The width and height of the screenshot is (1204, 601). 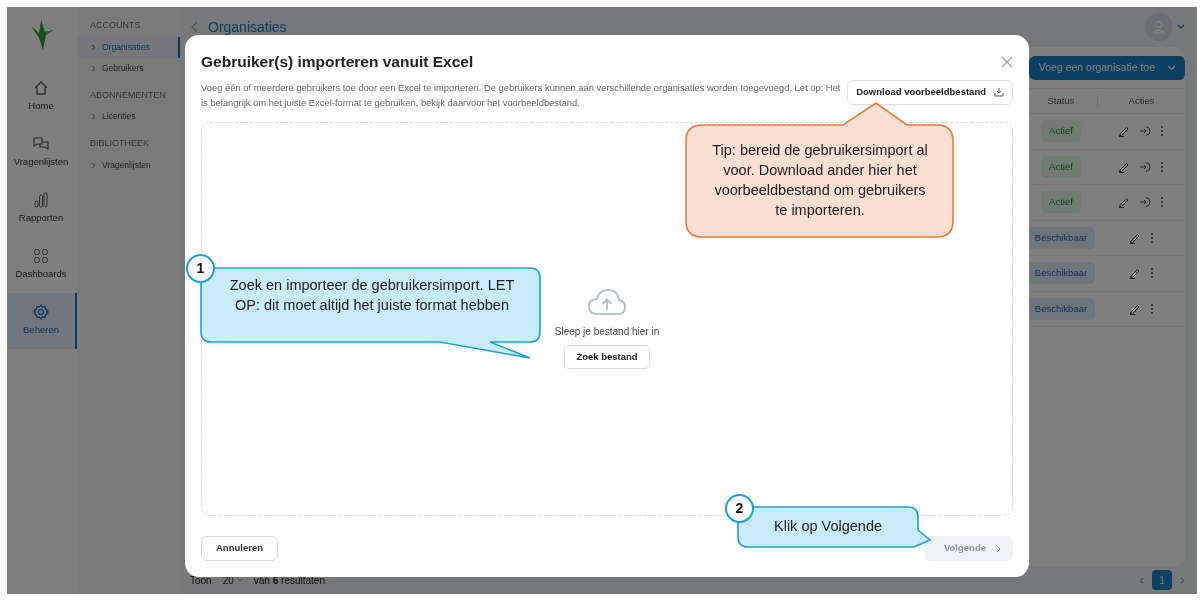 What do you see at coordinates (820, 180) in the screenshot?
I see `callout-text: Tip: bereid de gebruikersimport al voor. Download ander hier het voorbeeldbestand om gebruikers te importeren.` at bounding box center [820, 180].